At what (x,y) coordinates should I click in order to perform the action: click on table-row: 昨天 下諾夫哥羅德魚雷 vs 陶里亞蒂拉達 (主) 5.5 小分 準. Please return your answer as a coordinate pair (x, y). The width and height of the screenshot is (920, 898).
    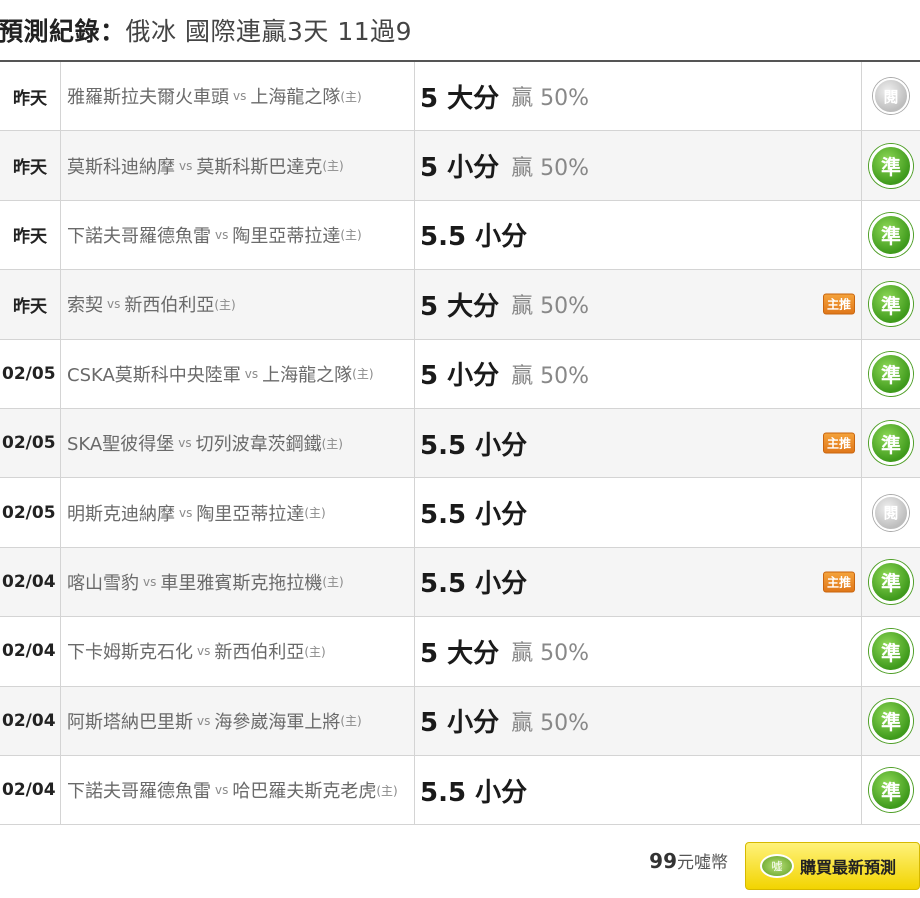
    Looking at the image, I should click on (460, 235).